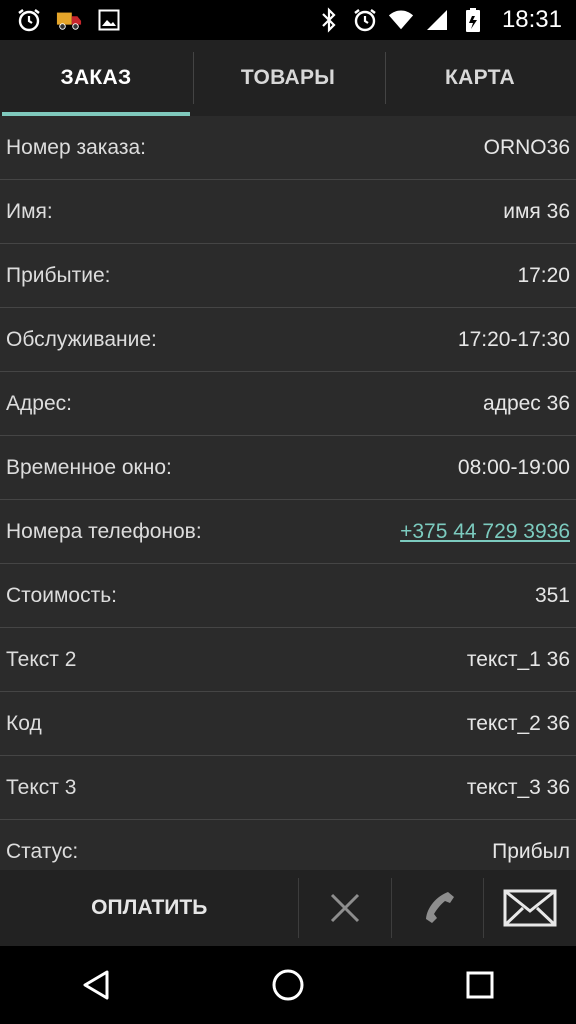 This screenshot has height=1024, width=576. What do you see at coordinates (89, 467) in the screenshot?
I see `detail-label: Временное окно:` at bounding box center [89, 467].